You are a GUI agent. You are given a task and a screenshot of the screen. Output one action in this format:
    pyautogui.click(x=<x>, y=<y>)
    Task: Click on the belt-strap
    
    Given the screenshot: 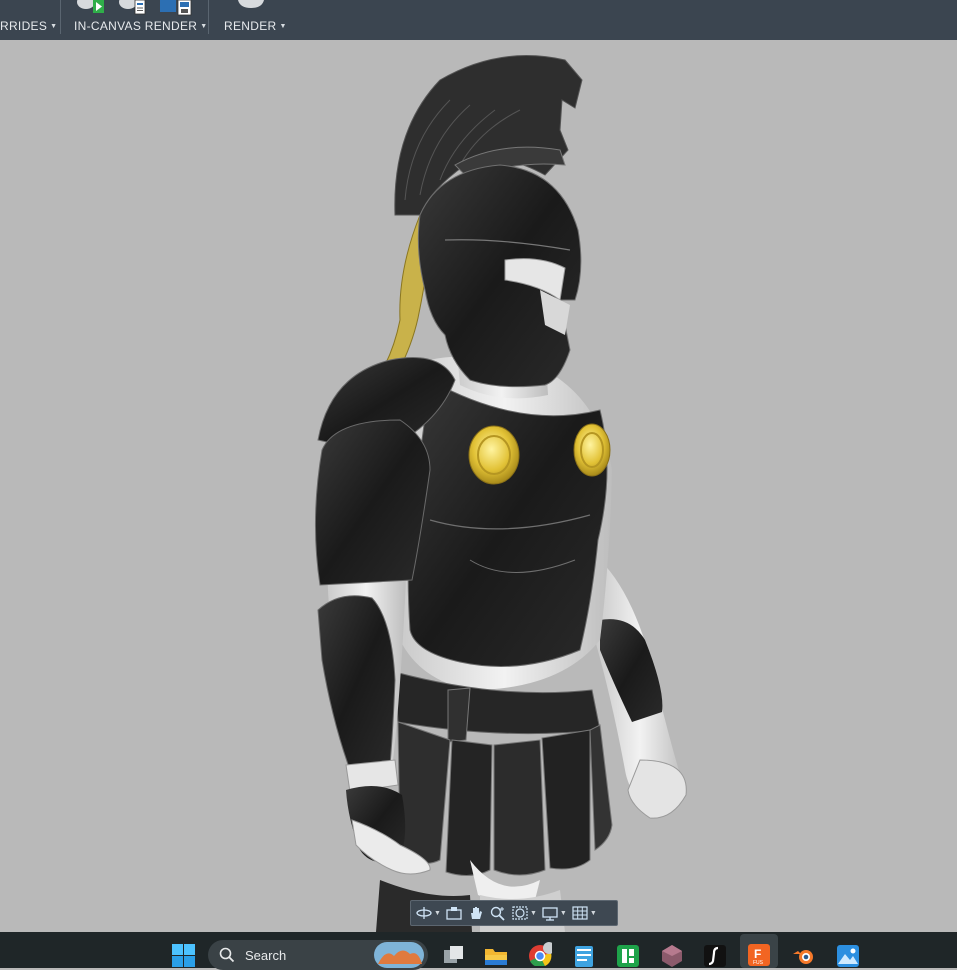 What is the action you would take?
    pyautogui.click(x=459, y=715)
    